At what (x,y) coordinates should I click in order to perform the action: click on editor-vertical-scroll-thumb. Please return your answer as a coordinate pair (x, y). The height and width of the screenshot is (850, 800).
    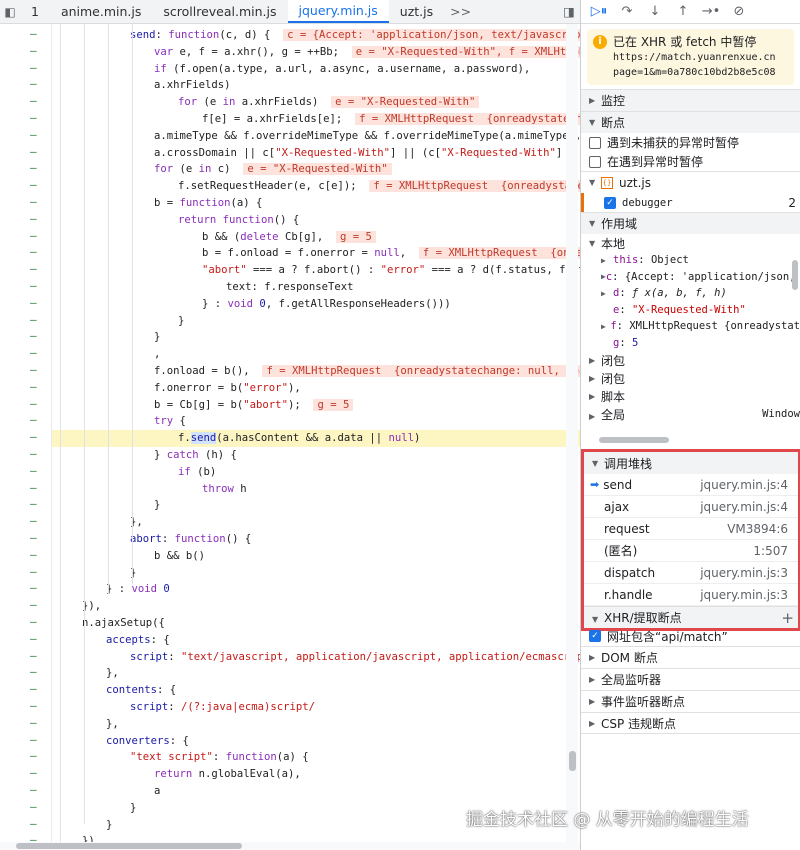
    Looking at the image, I should click on (572, 761).